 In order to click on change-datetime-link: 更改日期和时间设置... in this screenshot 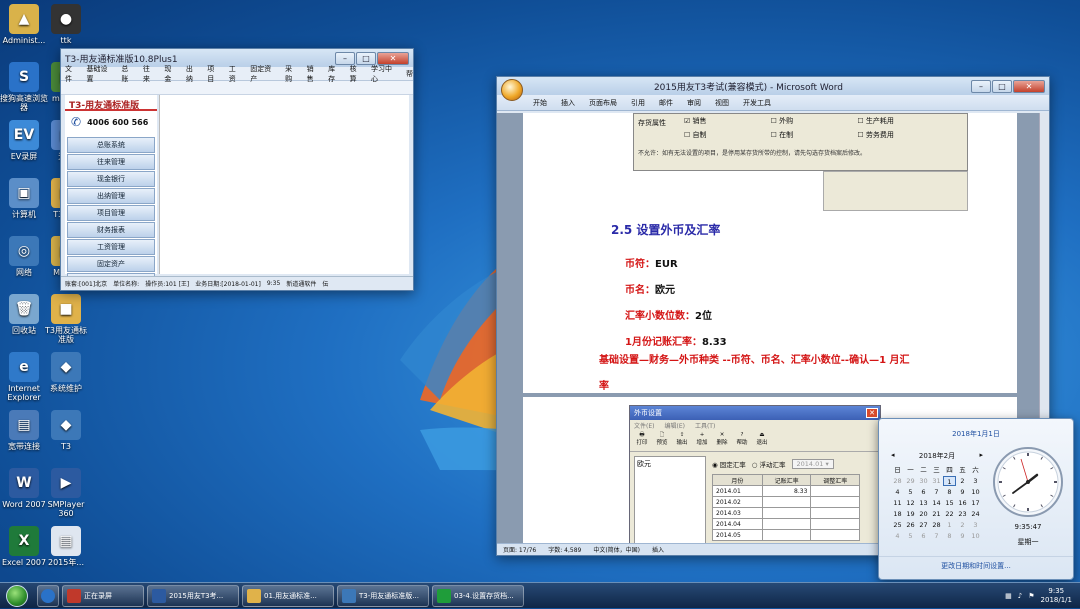, I will do `click(976, 563)`.